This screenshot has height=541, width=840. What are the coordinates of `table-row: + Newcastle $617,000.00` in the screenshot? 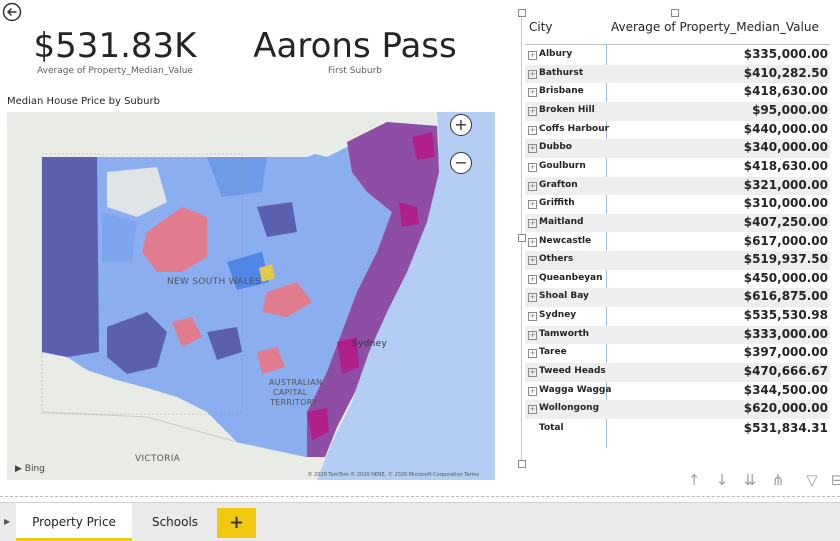 It's located at (677, 242).